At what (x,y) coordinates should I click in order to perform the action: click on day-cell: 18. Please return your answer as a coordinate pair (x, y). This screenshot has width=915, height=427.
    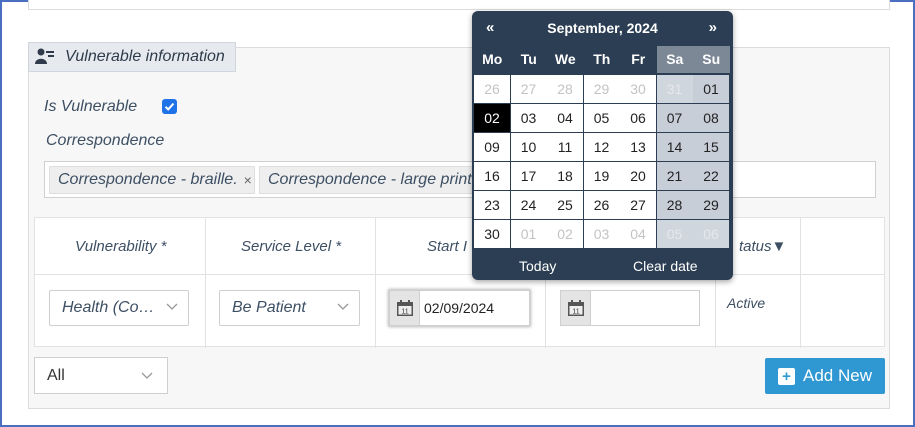
    Looking at the image, I should click on (565, 176).